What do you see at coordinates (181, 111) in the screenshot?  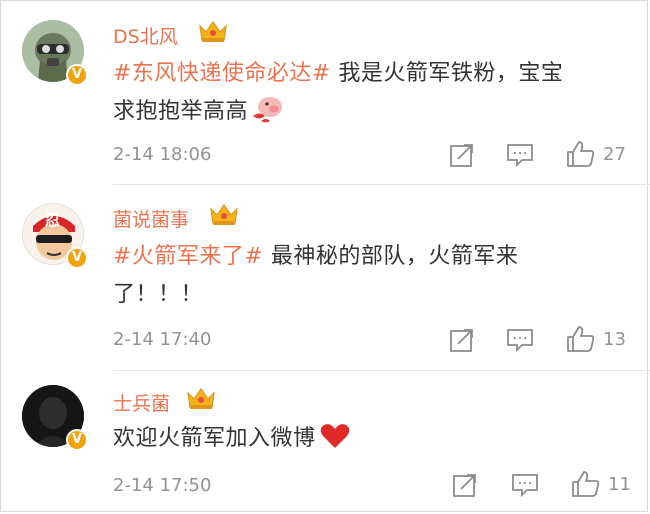 I see `comment-text-line2: 求抱抱举高高` at bounding box center [181, 111].